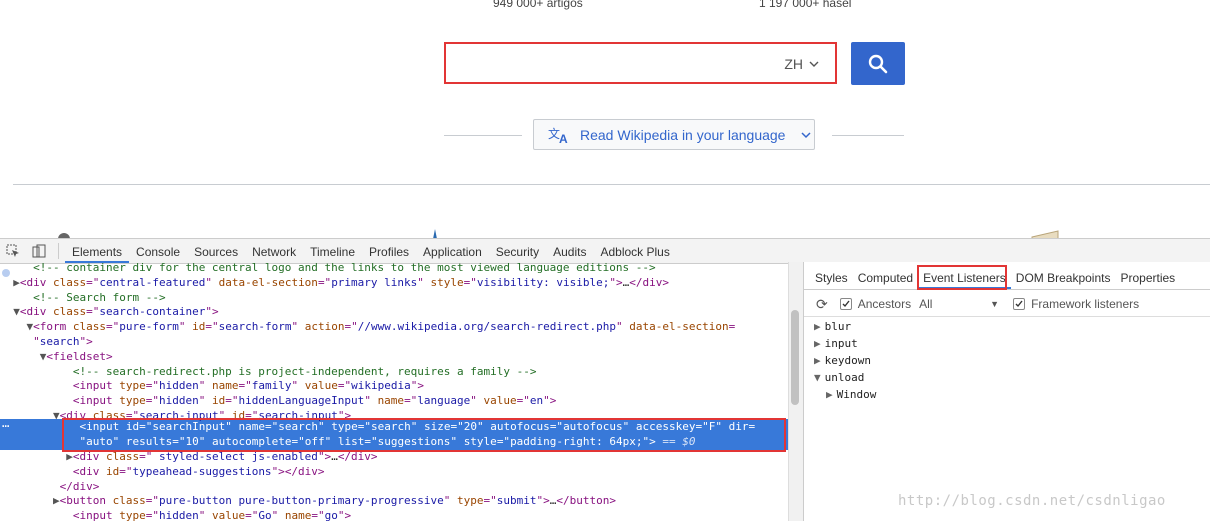 The height and width of the screenshot is (521, 1210). I want to click on article-count-left: 949 000+ artigos, so click(538, 5).